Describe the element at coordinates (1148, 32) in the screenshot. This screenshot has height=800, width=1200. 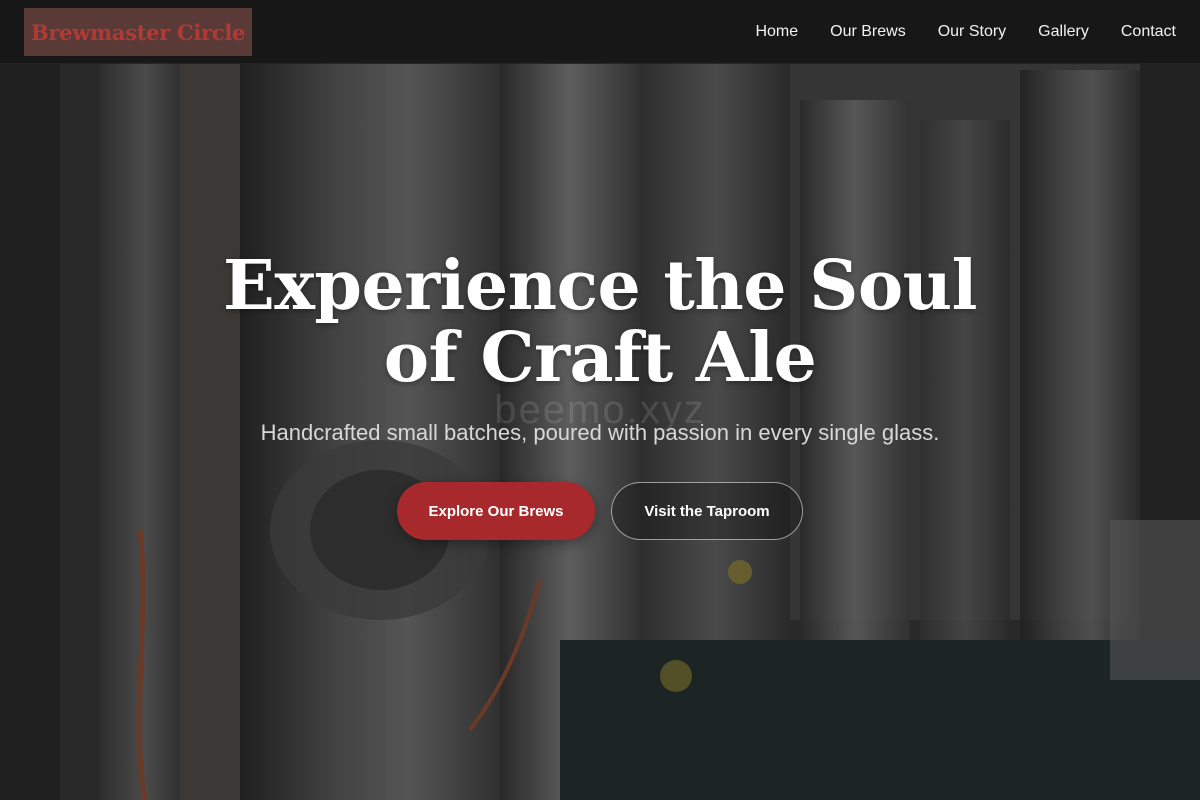
I see `nav-item-contact: Contact` at that location.